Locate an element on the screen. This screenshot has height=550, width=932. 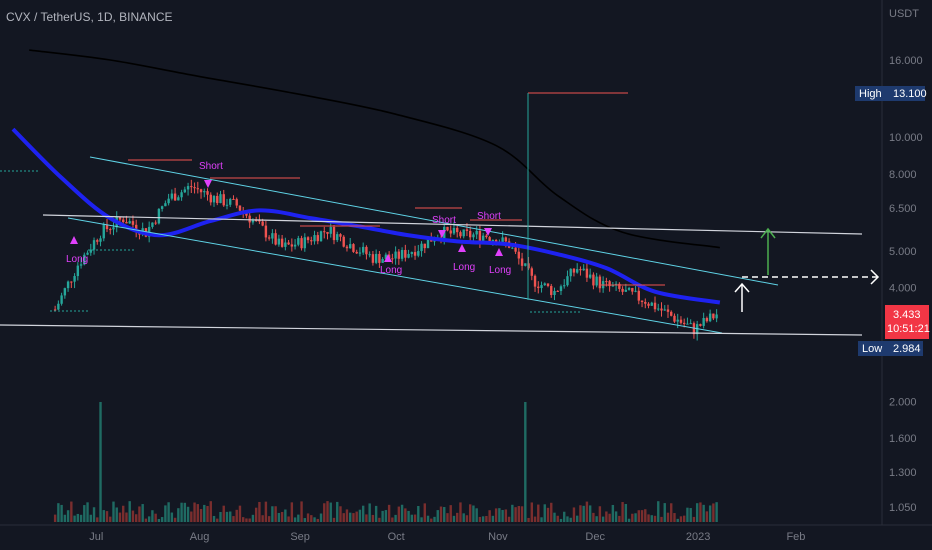
price-tick-label: 1.300 is located at coordinates (903, 473).